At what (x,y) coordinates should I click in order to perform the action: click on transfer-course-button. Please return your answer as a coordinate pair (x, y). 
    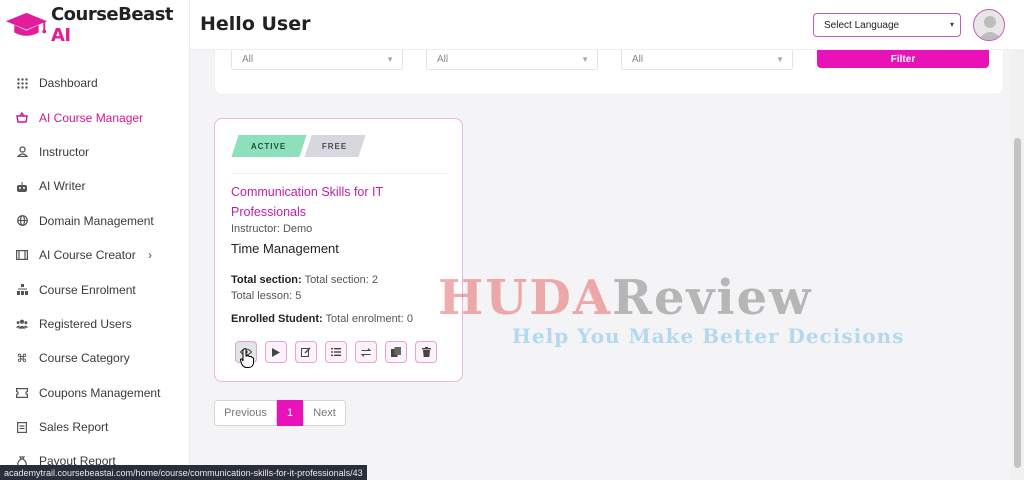
    Looking at the image, I should click on (366, 352).